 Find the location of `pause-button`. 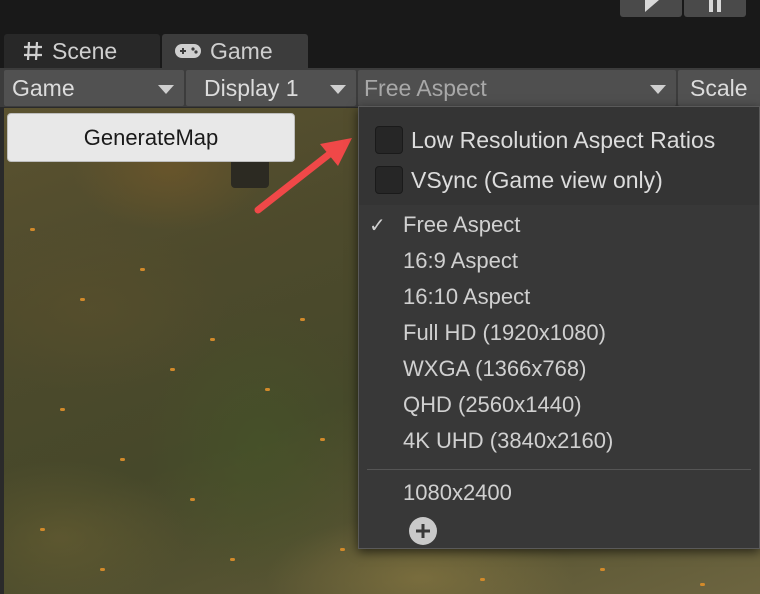

pause-button is located at coordinates (715, 8).